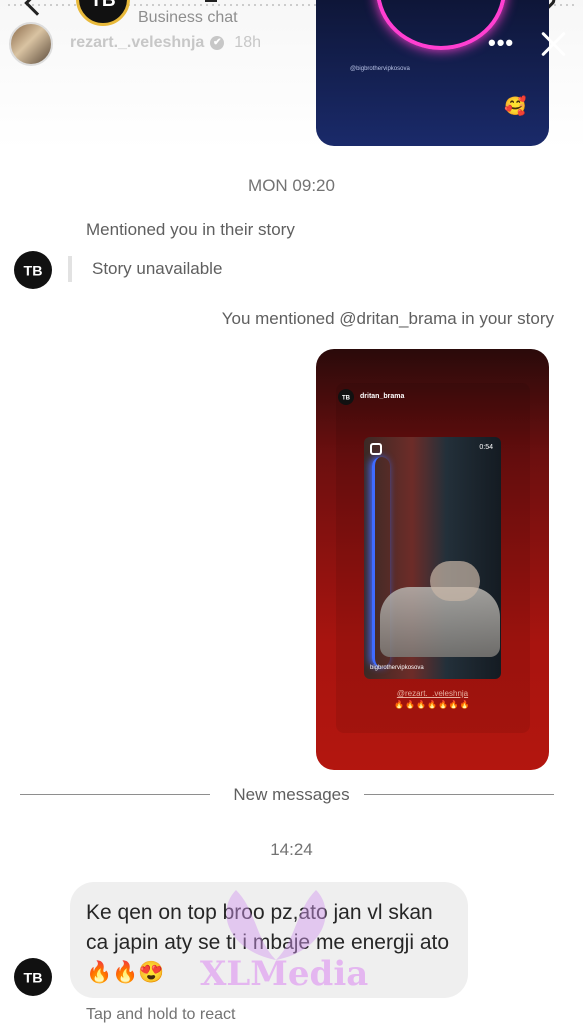  What do you see at coordinates (211, 1) in the screenshot?
I see `header-dash` at bounding box center [211, 1].